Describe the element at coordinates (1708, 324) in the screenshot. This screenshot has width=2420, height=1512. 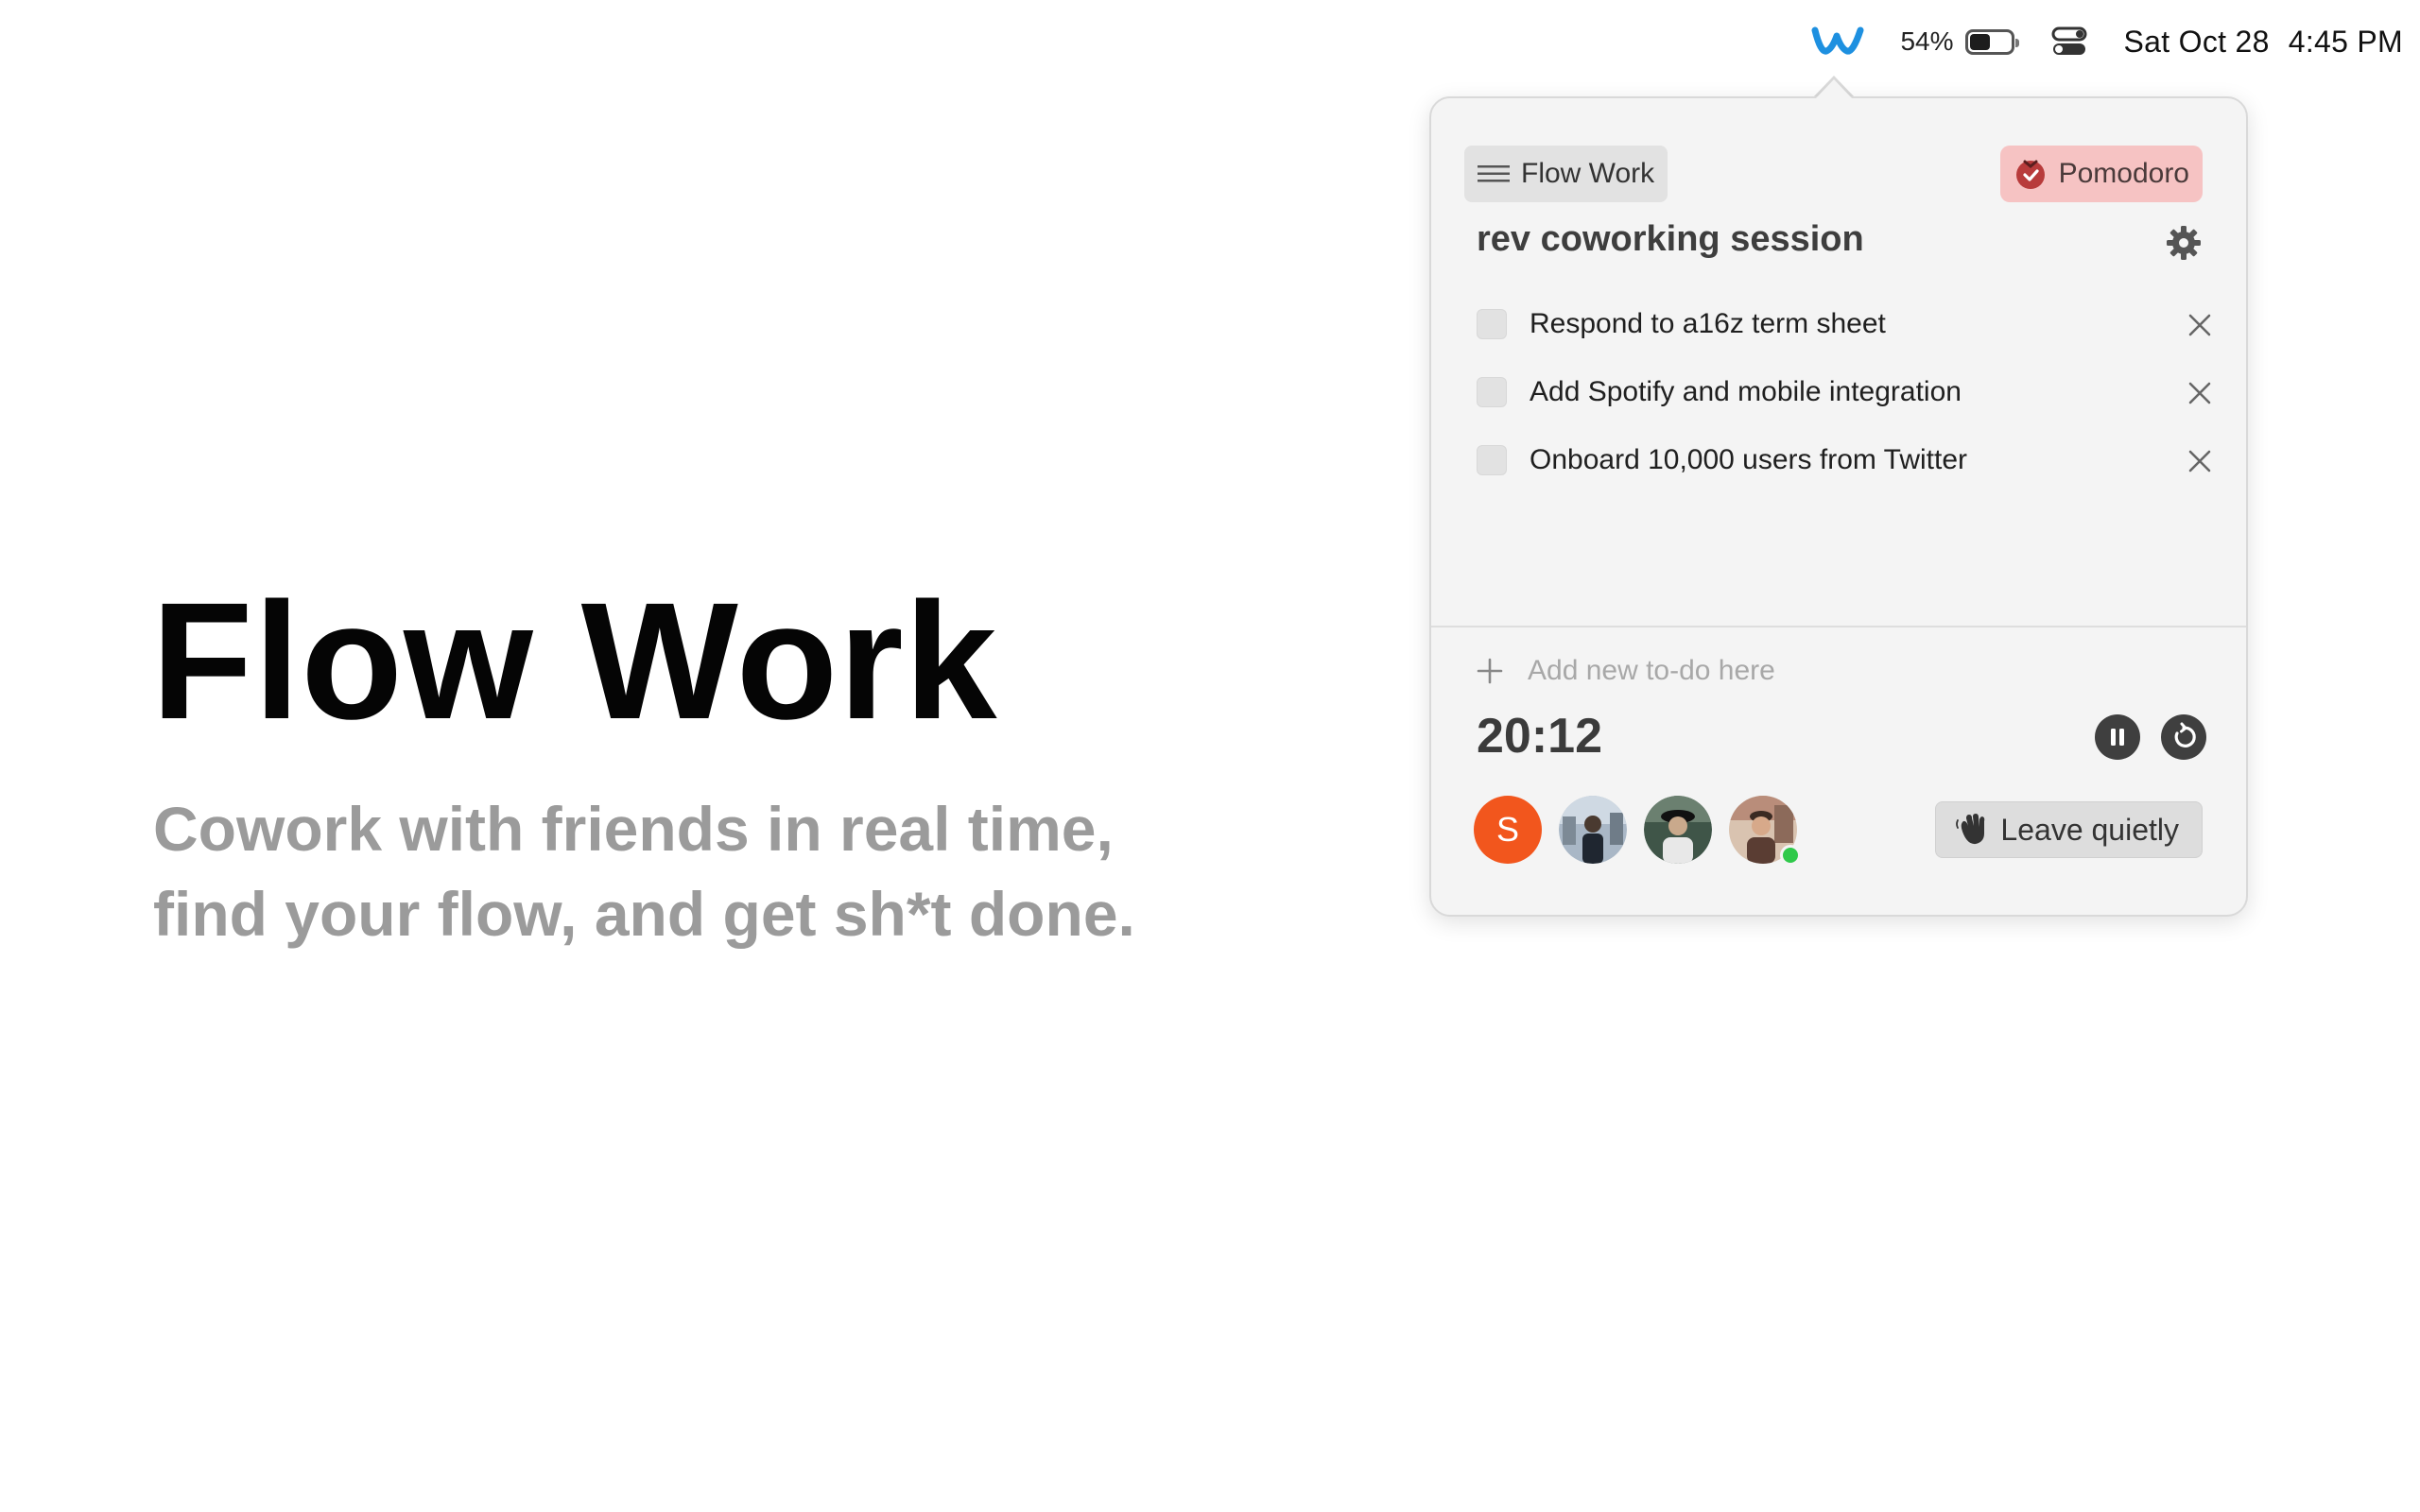
I see `todo-label: Respond to a16z term sheet` at that location.